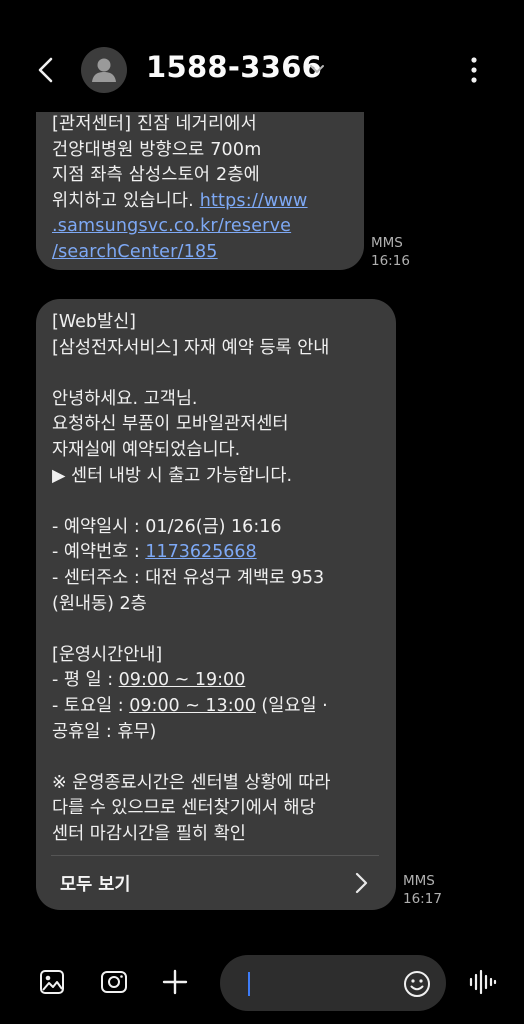  Describe the element at coordinates (317, 69) in the screenshot. I see `chevron-down-icon` at that location.